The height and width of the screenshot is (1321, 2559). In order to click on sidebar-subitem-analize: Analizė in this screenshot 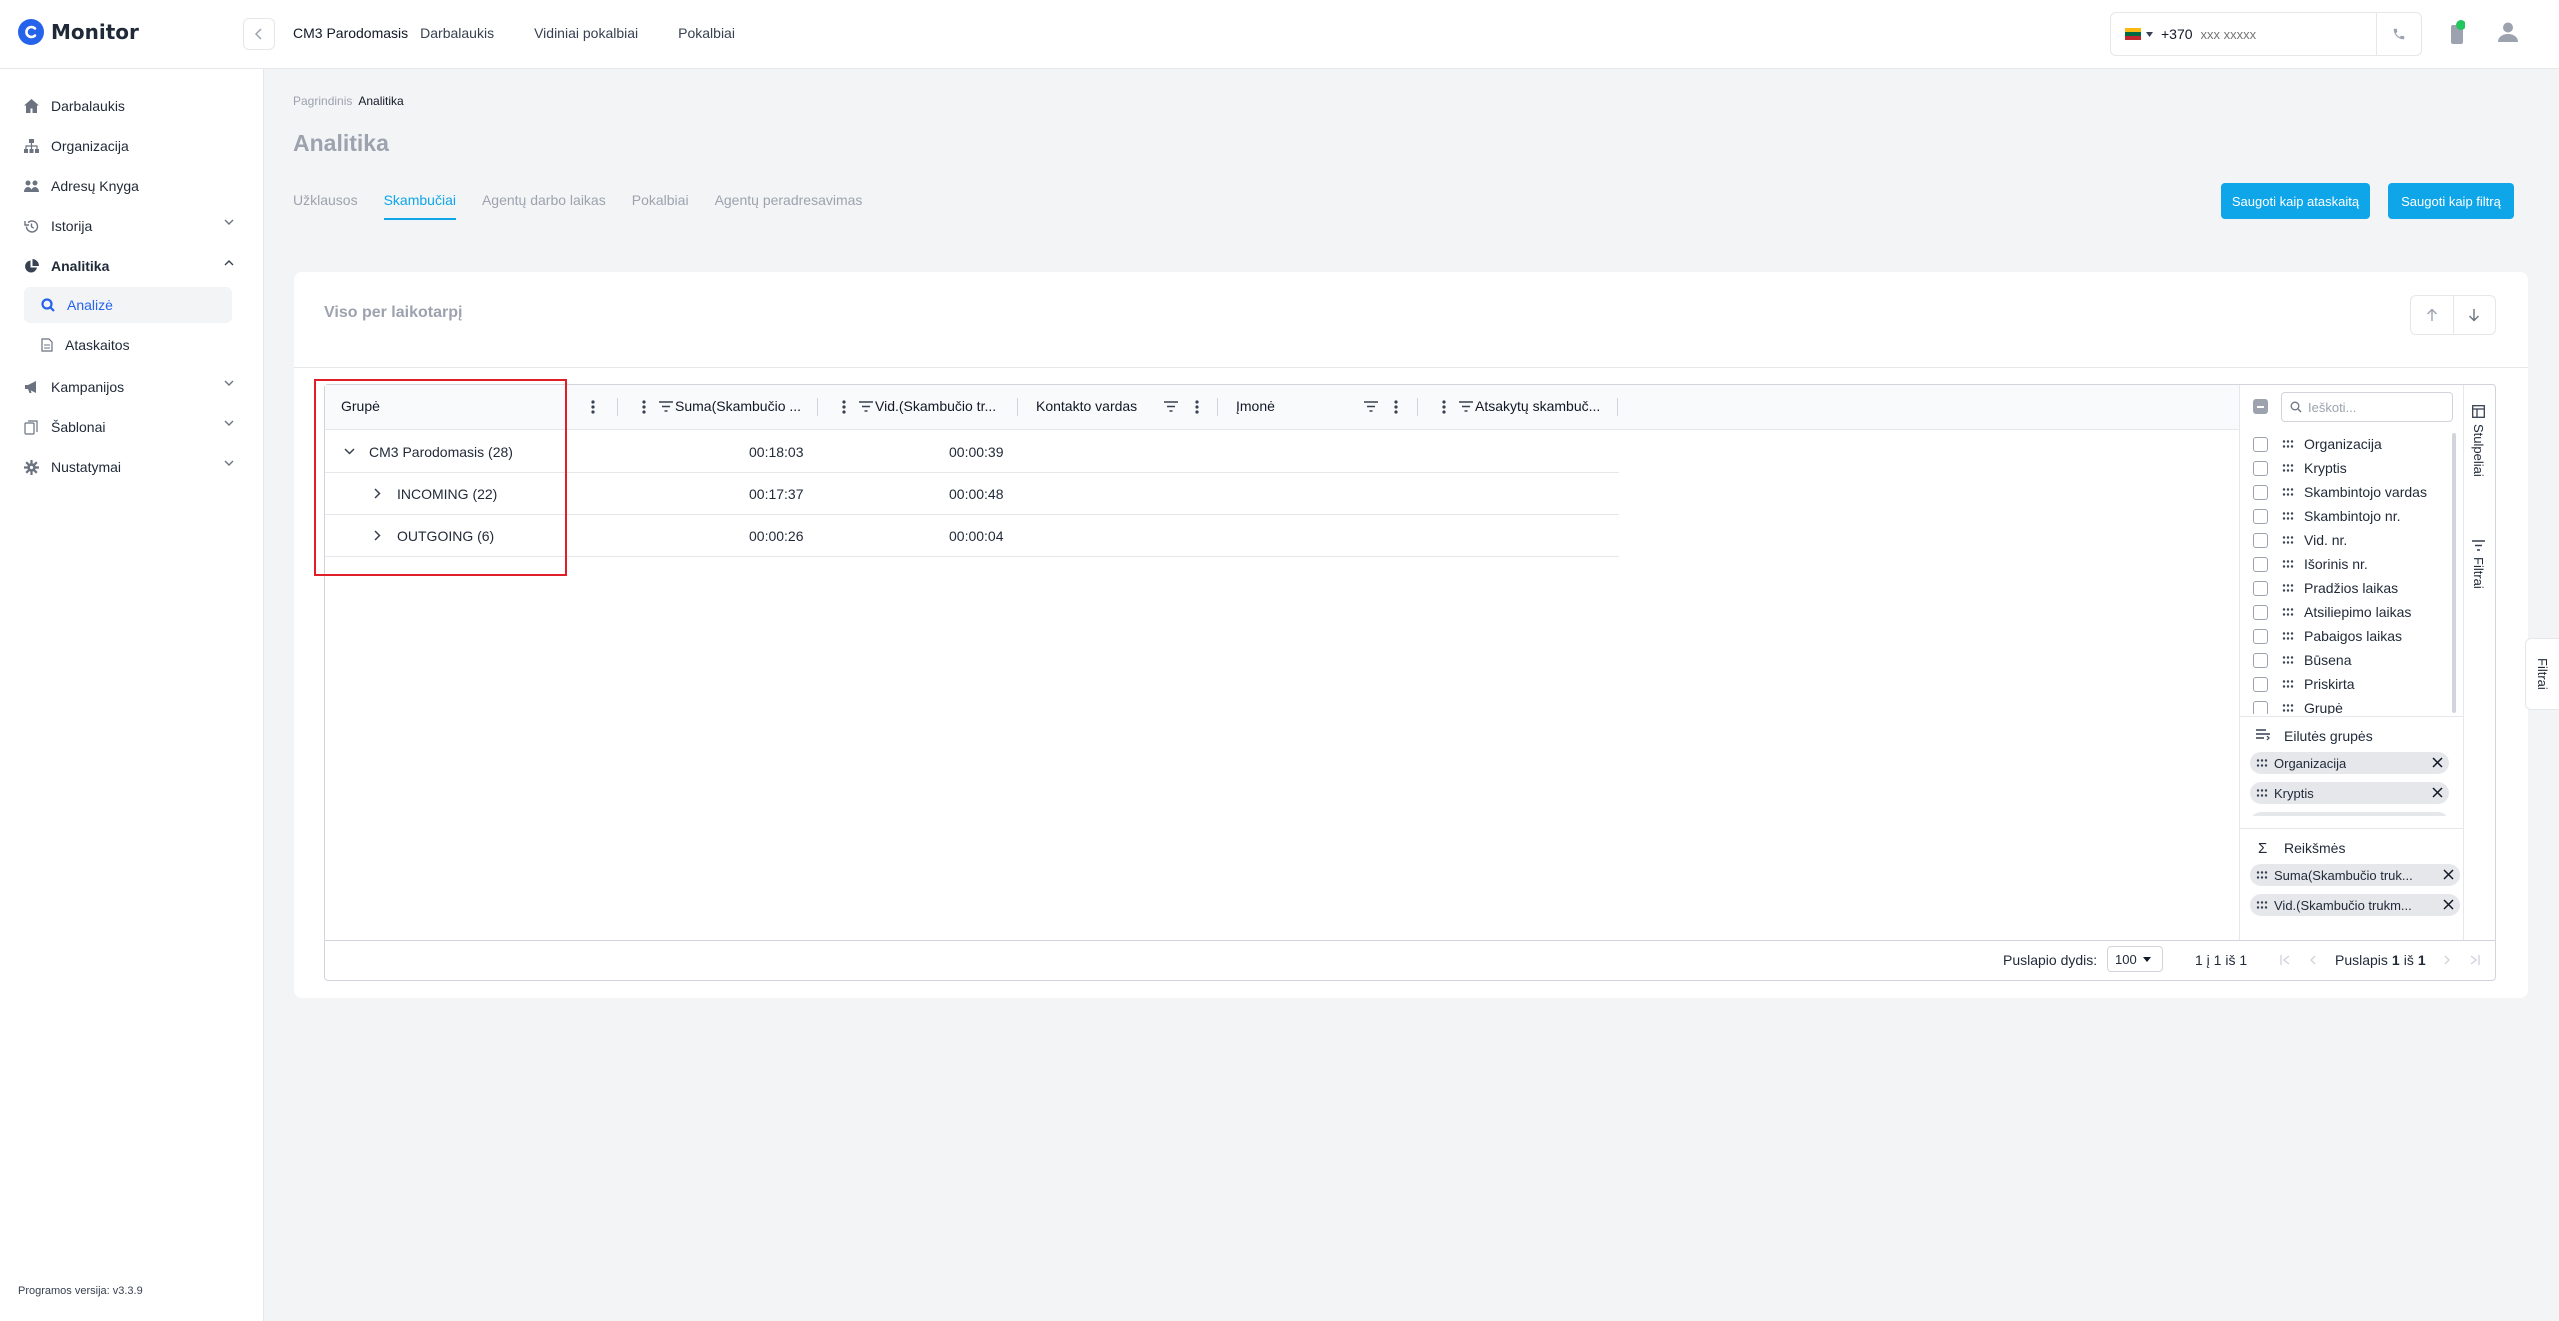, I will do `click(128, 305)`.